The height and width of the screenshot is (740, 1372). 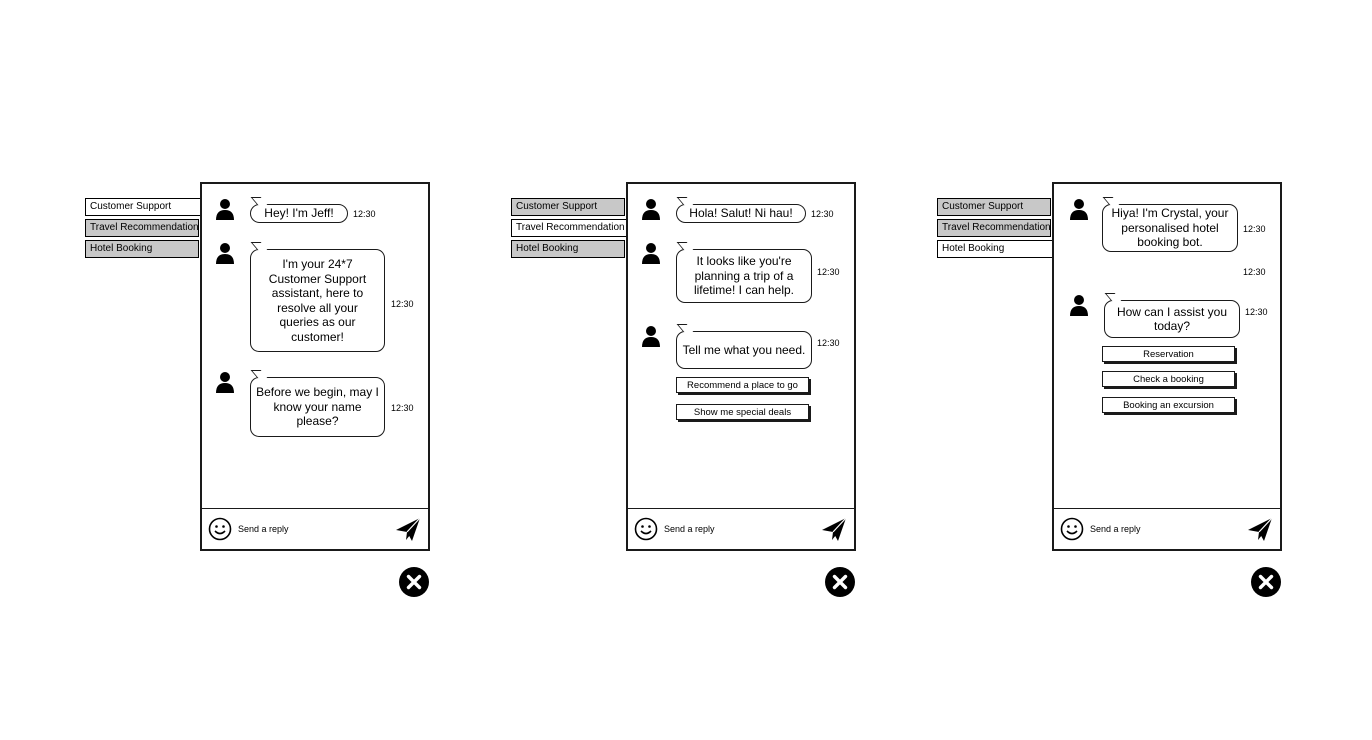 I want to click on message-bubble: How can I assist you today?, so click(x=1172, y=315).